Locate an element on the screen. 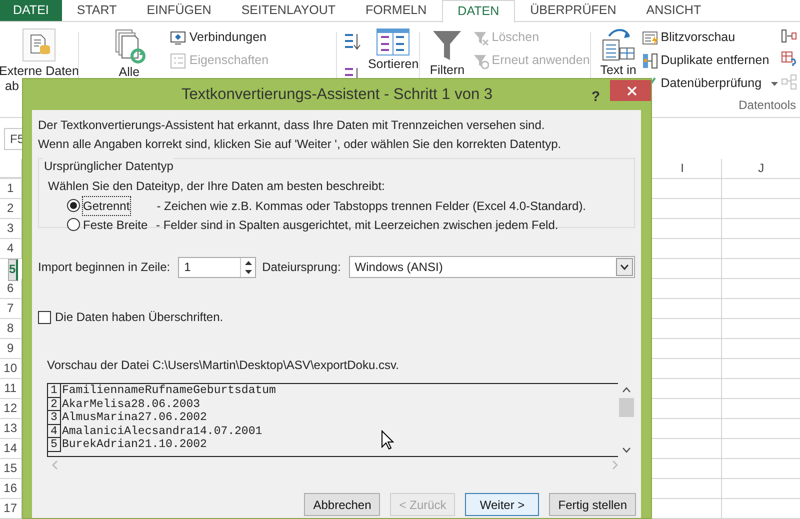 The image size is (800, 519). checkbox-label: Die Daten haben Überschriften. is located at coordinates (139, 317).